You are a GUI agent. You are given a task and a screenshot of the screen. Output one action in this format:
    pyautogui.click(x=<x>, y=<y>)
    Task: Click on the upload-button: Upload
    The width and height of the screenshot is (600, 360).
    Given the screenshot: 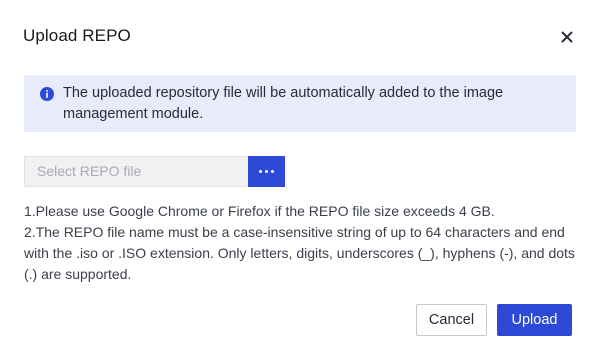 What is the action you would take?
    pyautogui.click(x=534, y=320)
    